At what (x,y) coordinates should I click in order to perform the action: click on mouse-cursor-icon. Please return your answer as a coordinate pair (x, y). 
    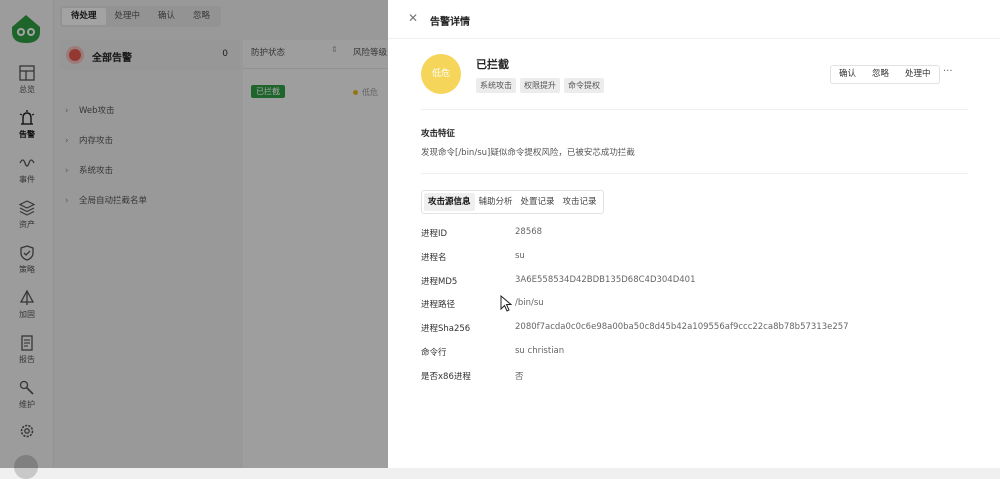
    Looking at the image, I should click on (506, 303).